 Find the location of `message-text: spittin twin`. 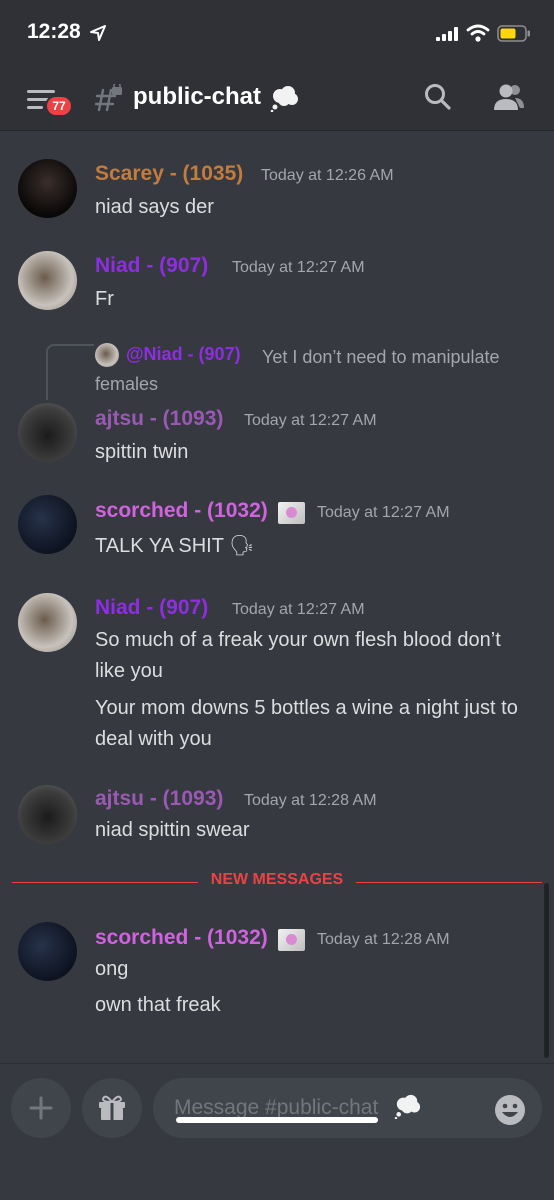

message-text: spittin twin is located at coordinates (142, 452).